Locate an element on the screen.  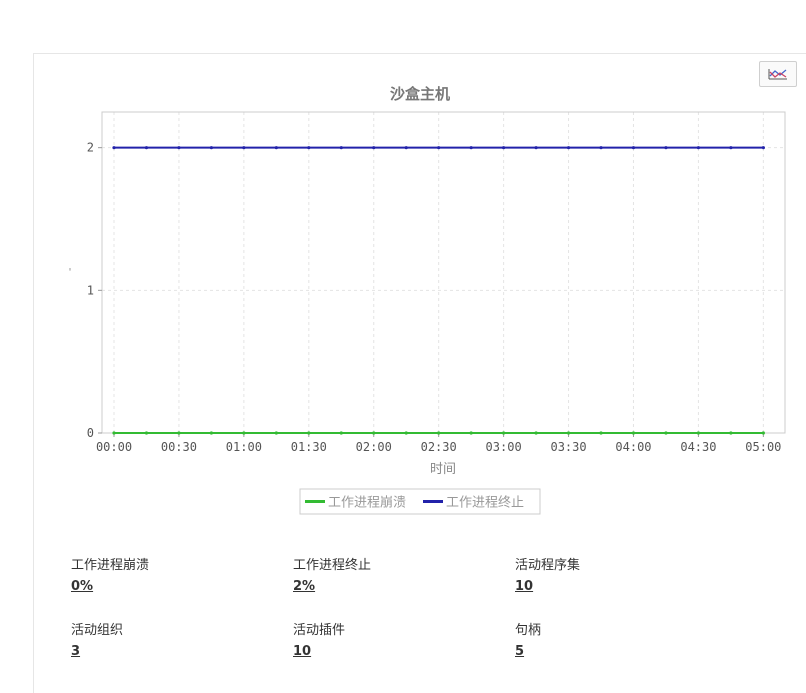
x-tick-label: 02:00 is located at coordinates (374, 447).